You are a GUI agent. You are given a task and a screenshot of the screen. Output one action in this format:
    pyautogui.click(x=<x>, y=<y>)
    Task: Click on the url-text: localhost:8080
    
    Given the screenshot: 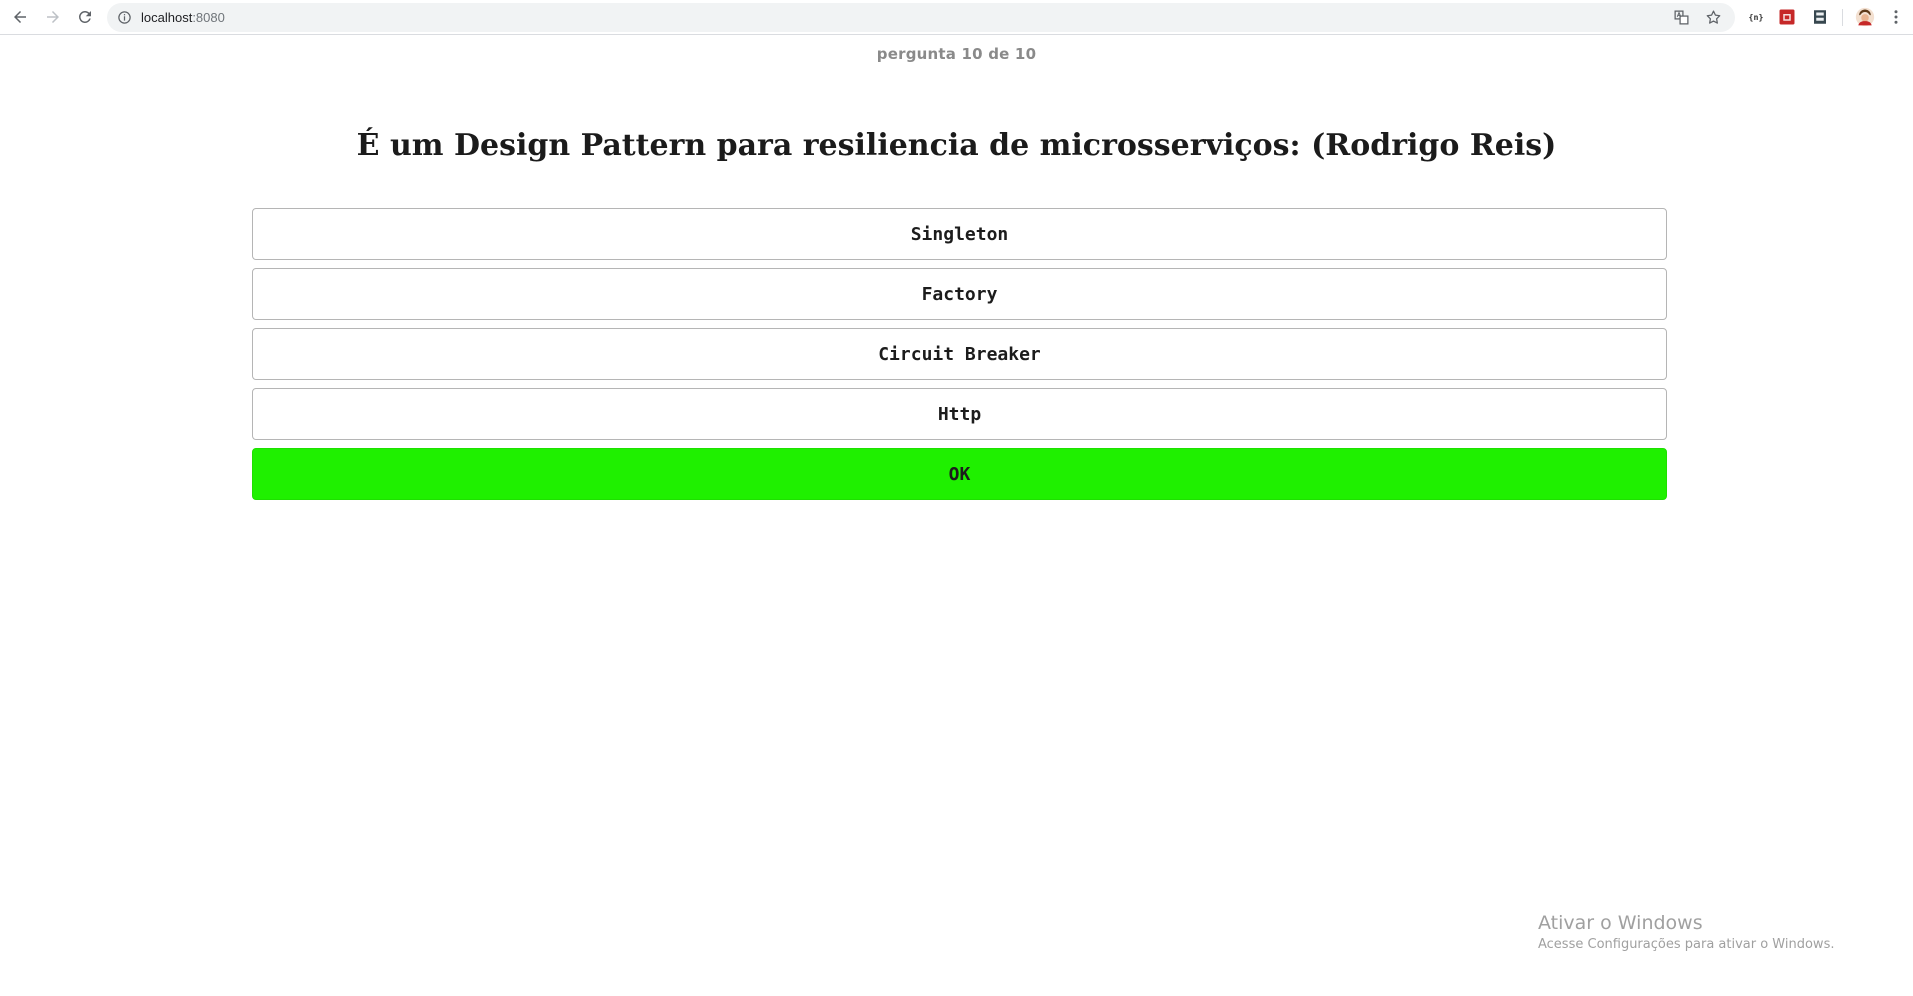 What is the action you would take?
    pyautogui.click(x=183, y=17)
    